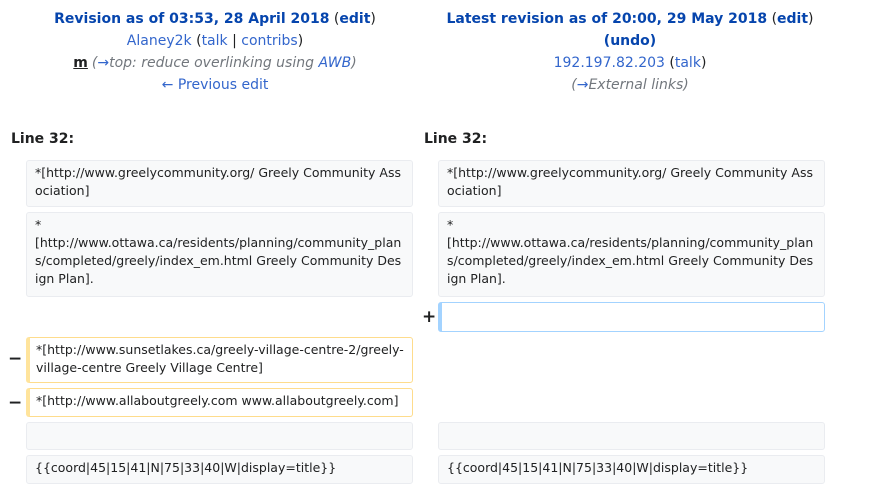  Describe the element at coordinates (456, 139) in the screenshot. I see `right-line-number: Line 32:` at that location.